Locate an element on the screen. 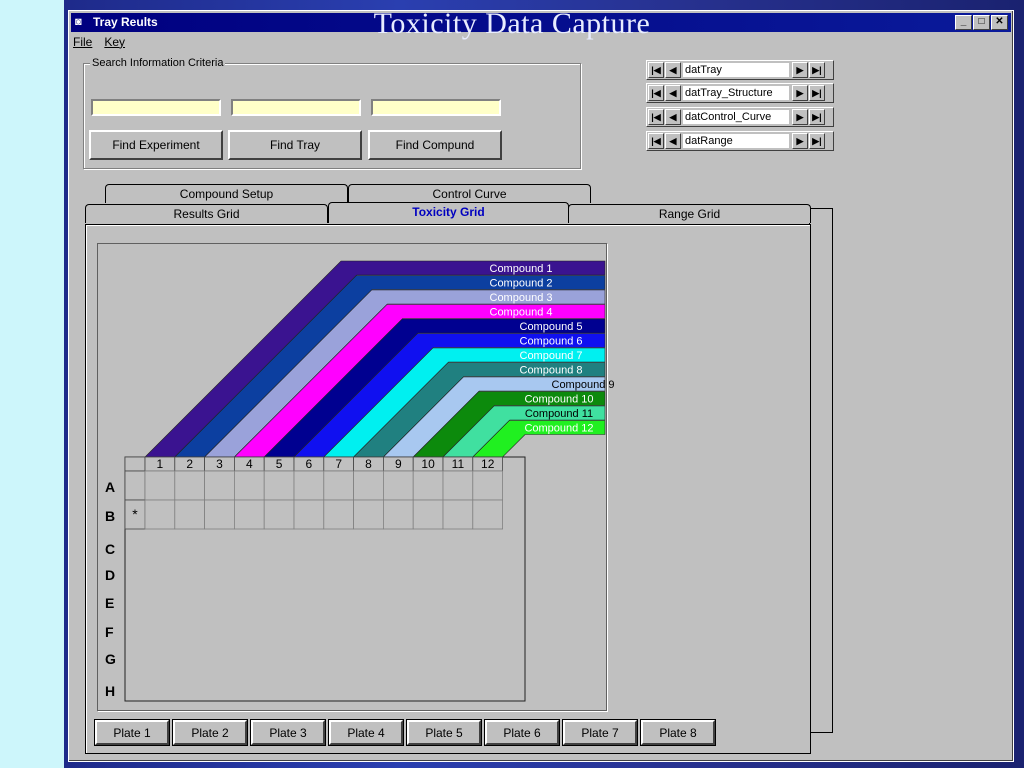 This screenshot has width=1024, height=768. tab-stack-edge is located at coordinates (821, 470).